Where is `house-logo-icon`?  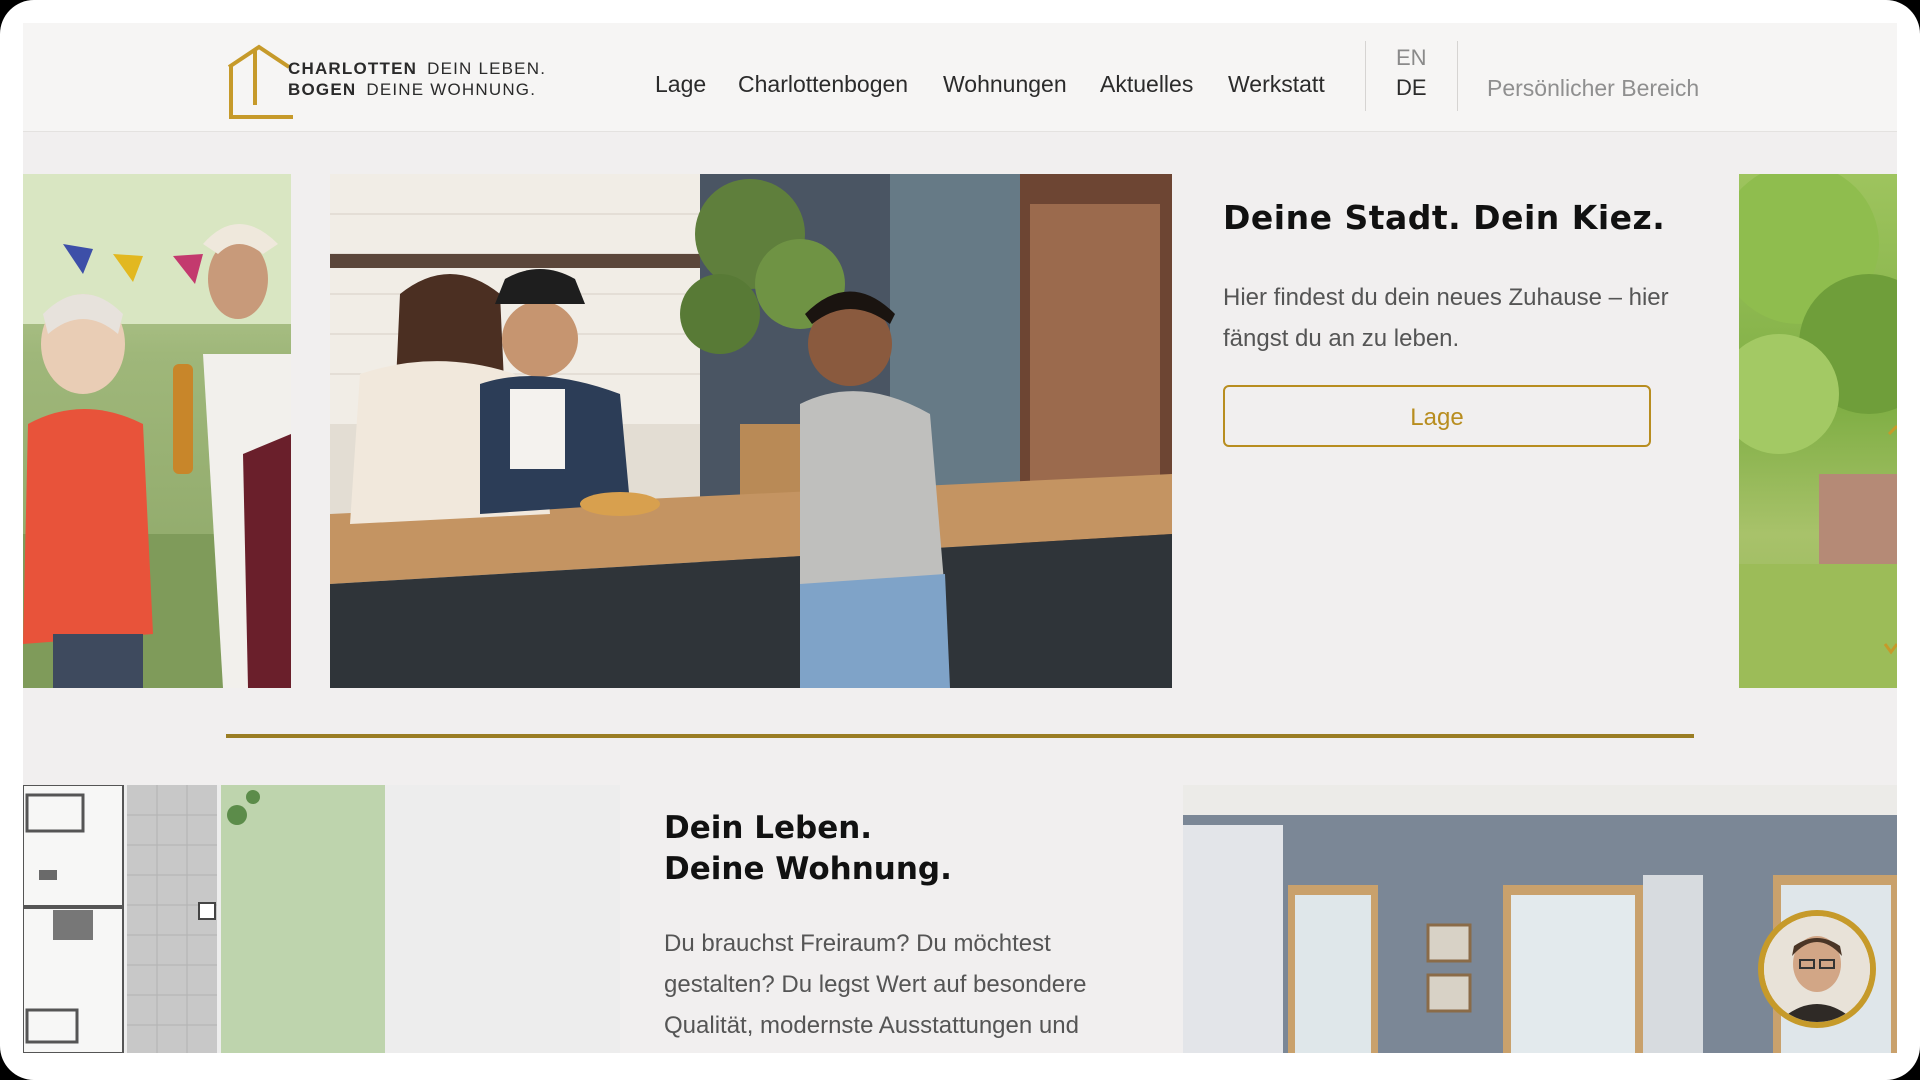
house-logo-icon is located at coordinates (260, 81).